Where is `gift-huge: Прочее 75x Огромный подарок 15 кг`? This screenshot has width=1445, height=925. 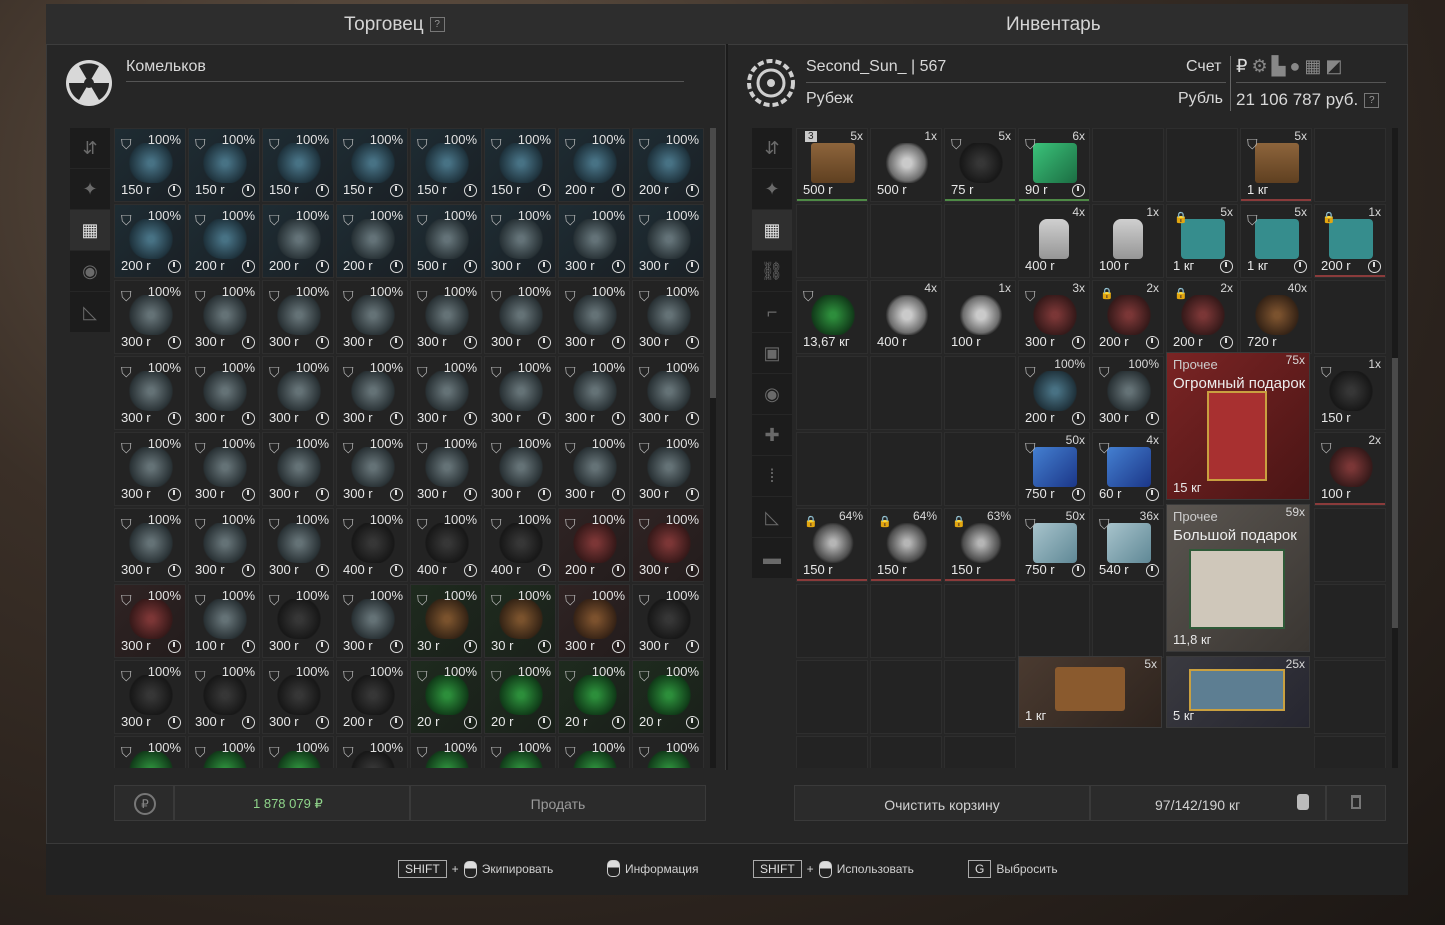 gift-huge: Прочее 75x Огромный подарок 15 кг is located at coordinates (1238, 426).